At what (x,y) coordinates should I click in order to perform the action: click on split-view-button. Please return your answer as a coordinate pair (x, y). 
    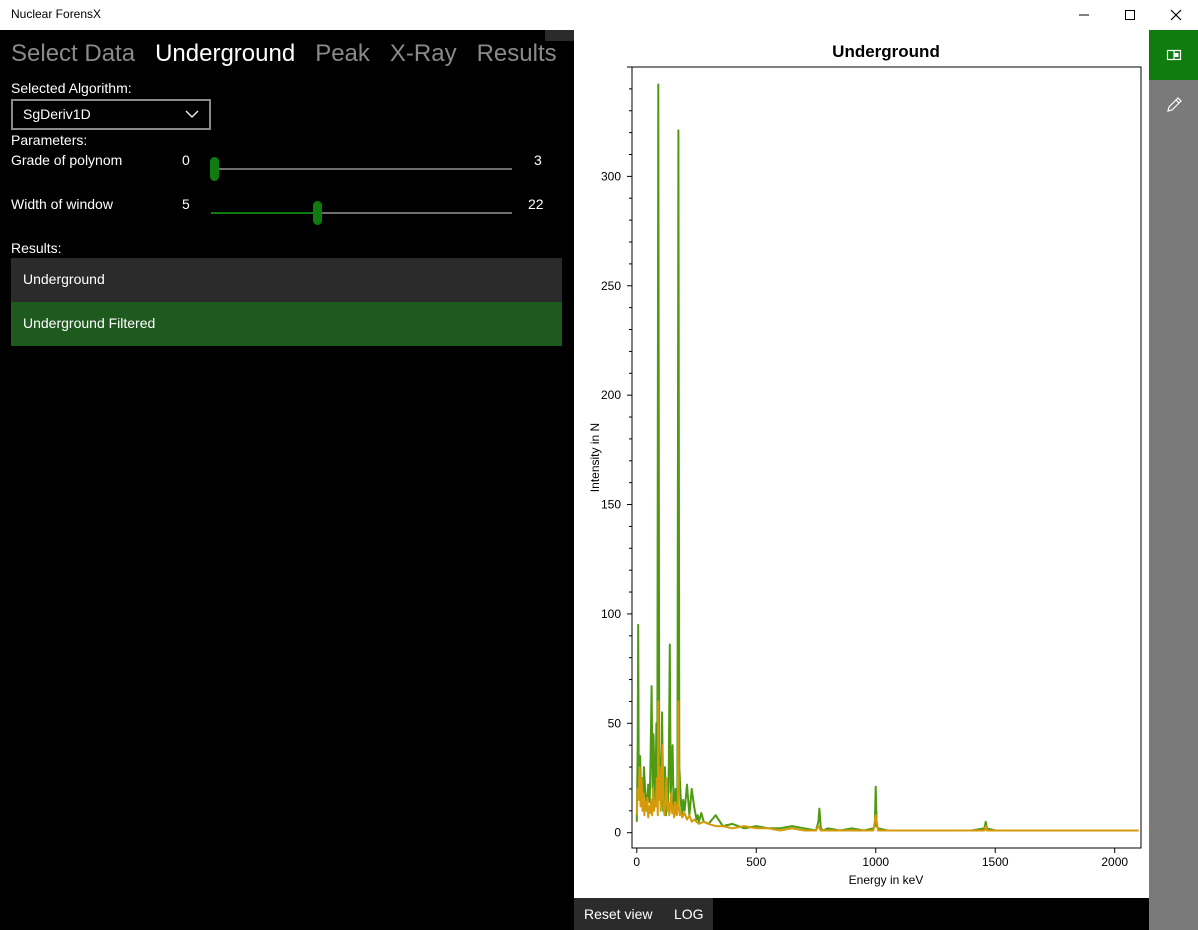
    Looking at the image, I should click on (1173, 55).